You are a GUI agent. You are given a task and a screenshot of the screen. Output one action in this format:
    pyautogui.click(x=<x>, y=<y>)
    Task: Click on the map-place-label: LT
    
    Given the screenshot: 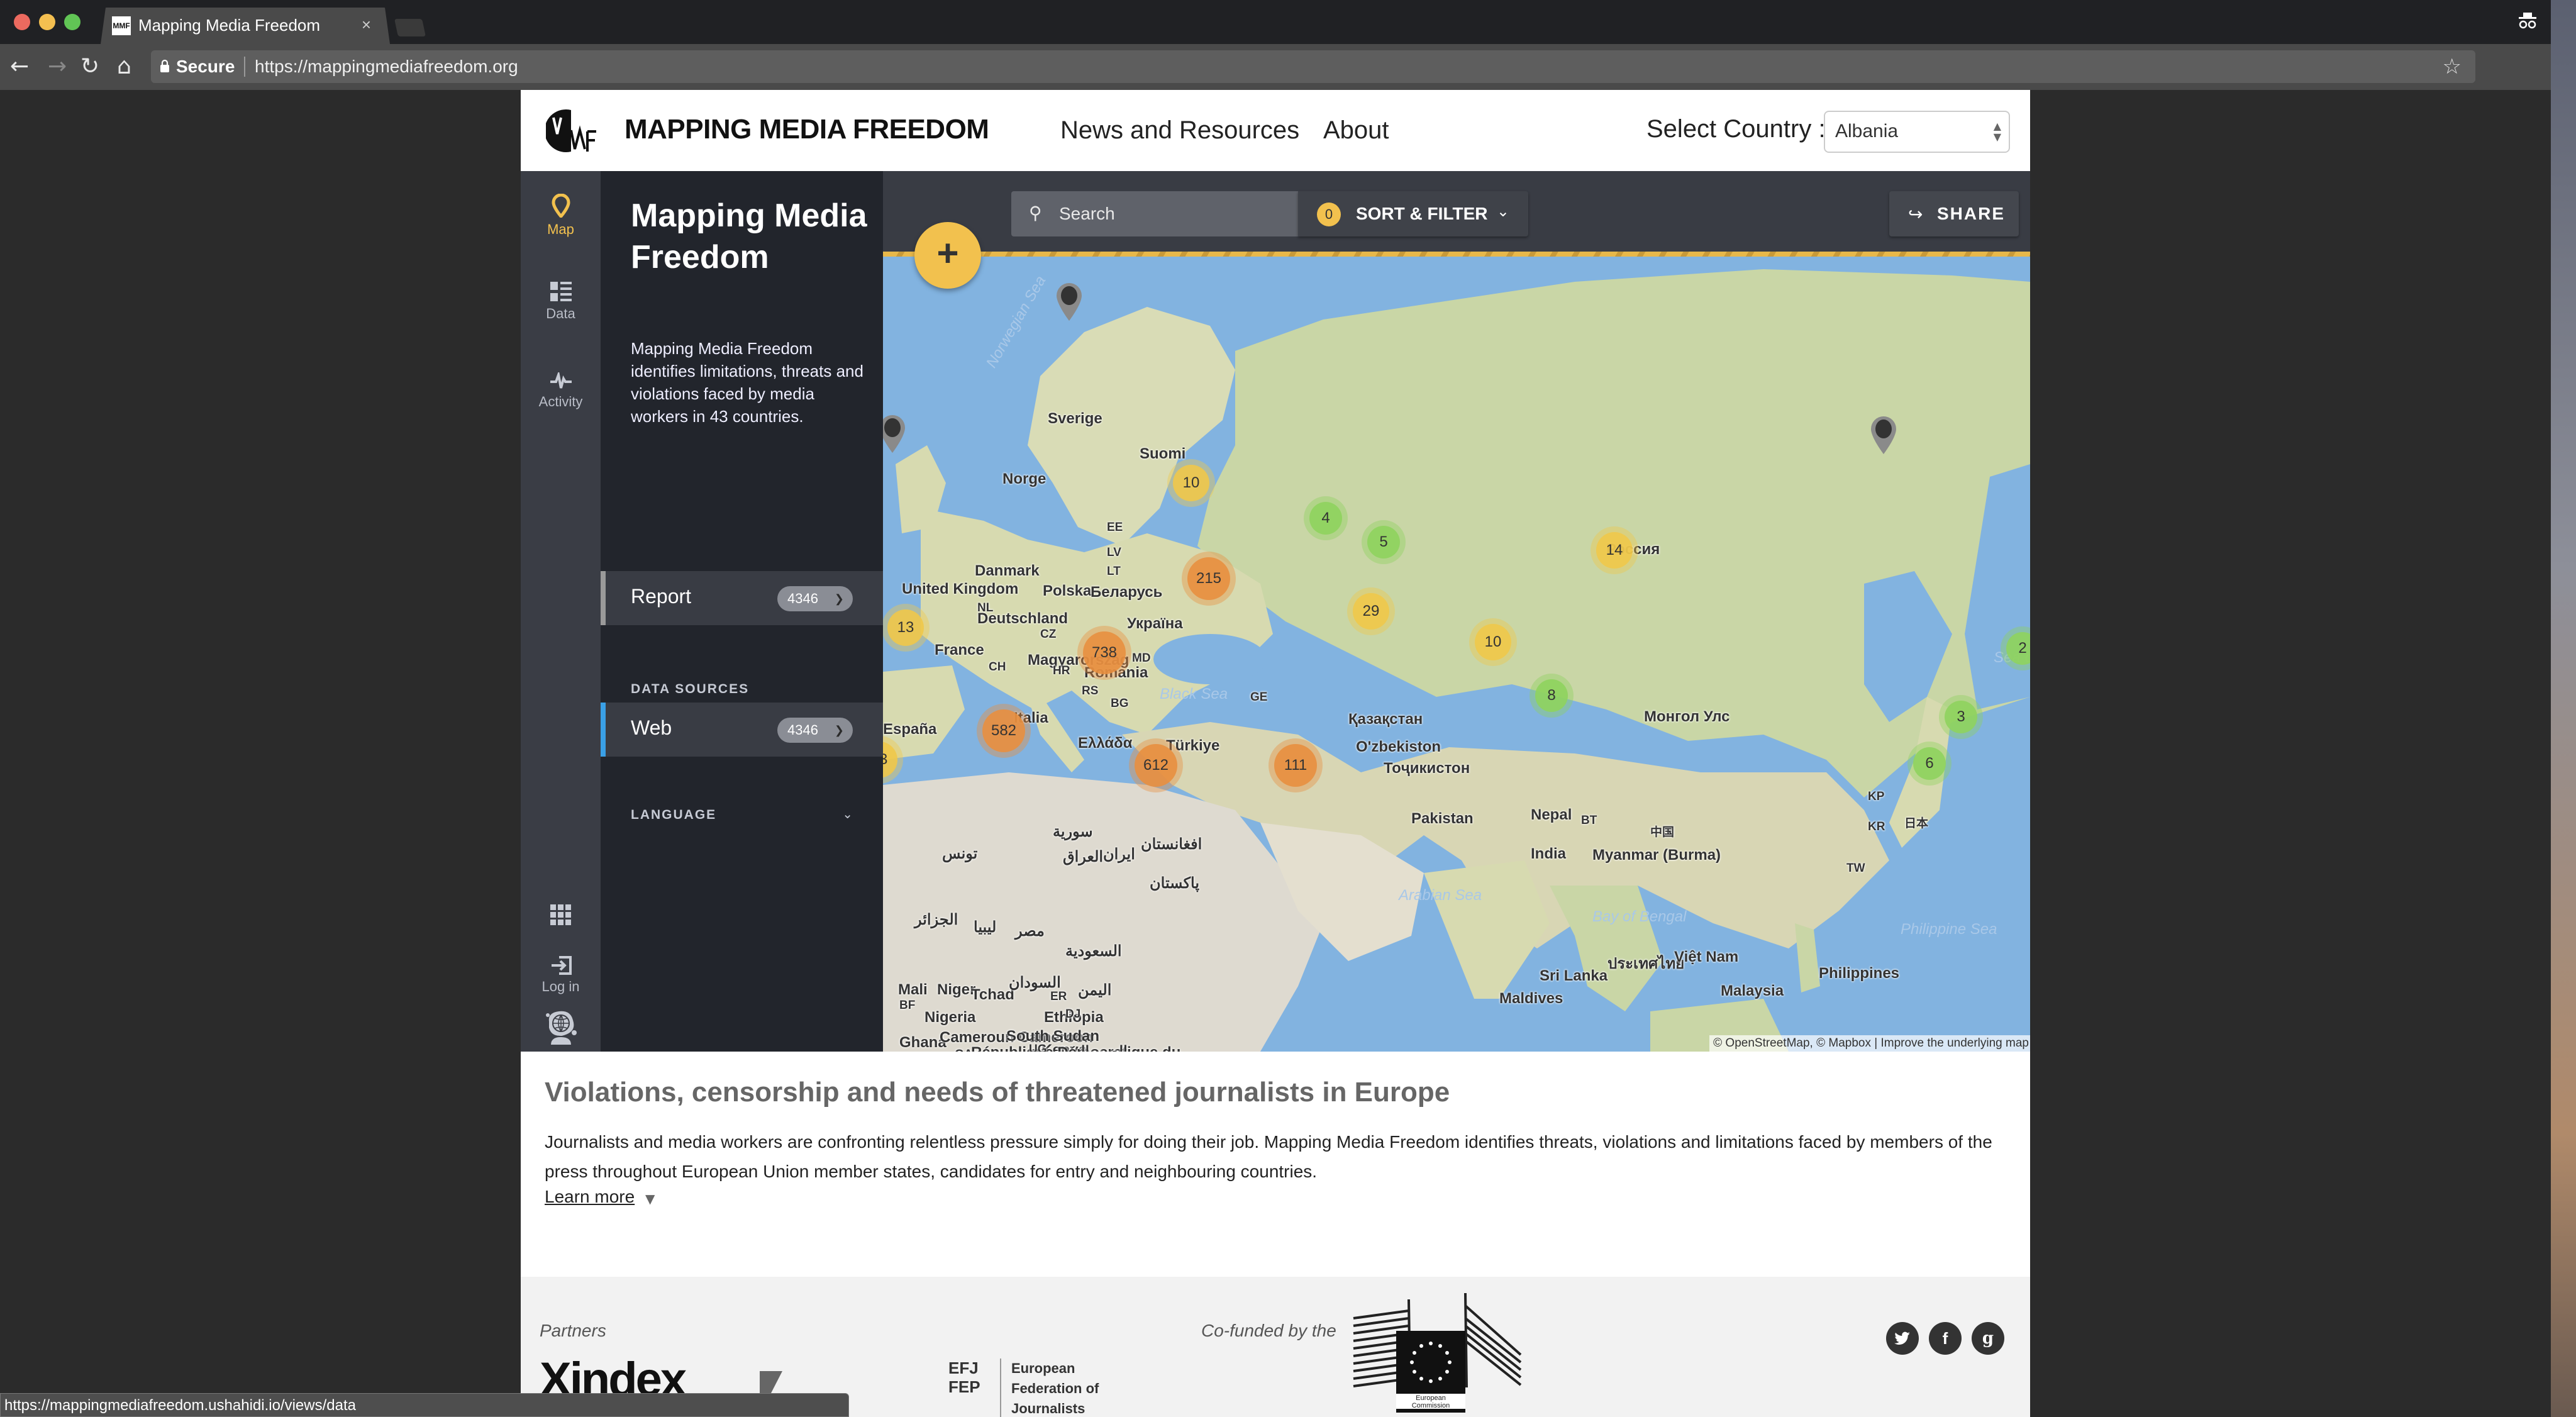 What is the action you would take?
    pyautogui.click(x=1114, y=571)
    